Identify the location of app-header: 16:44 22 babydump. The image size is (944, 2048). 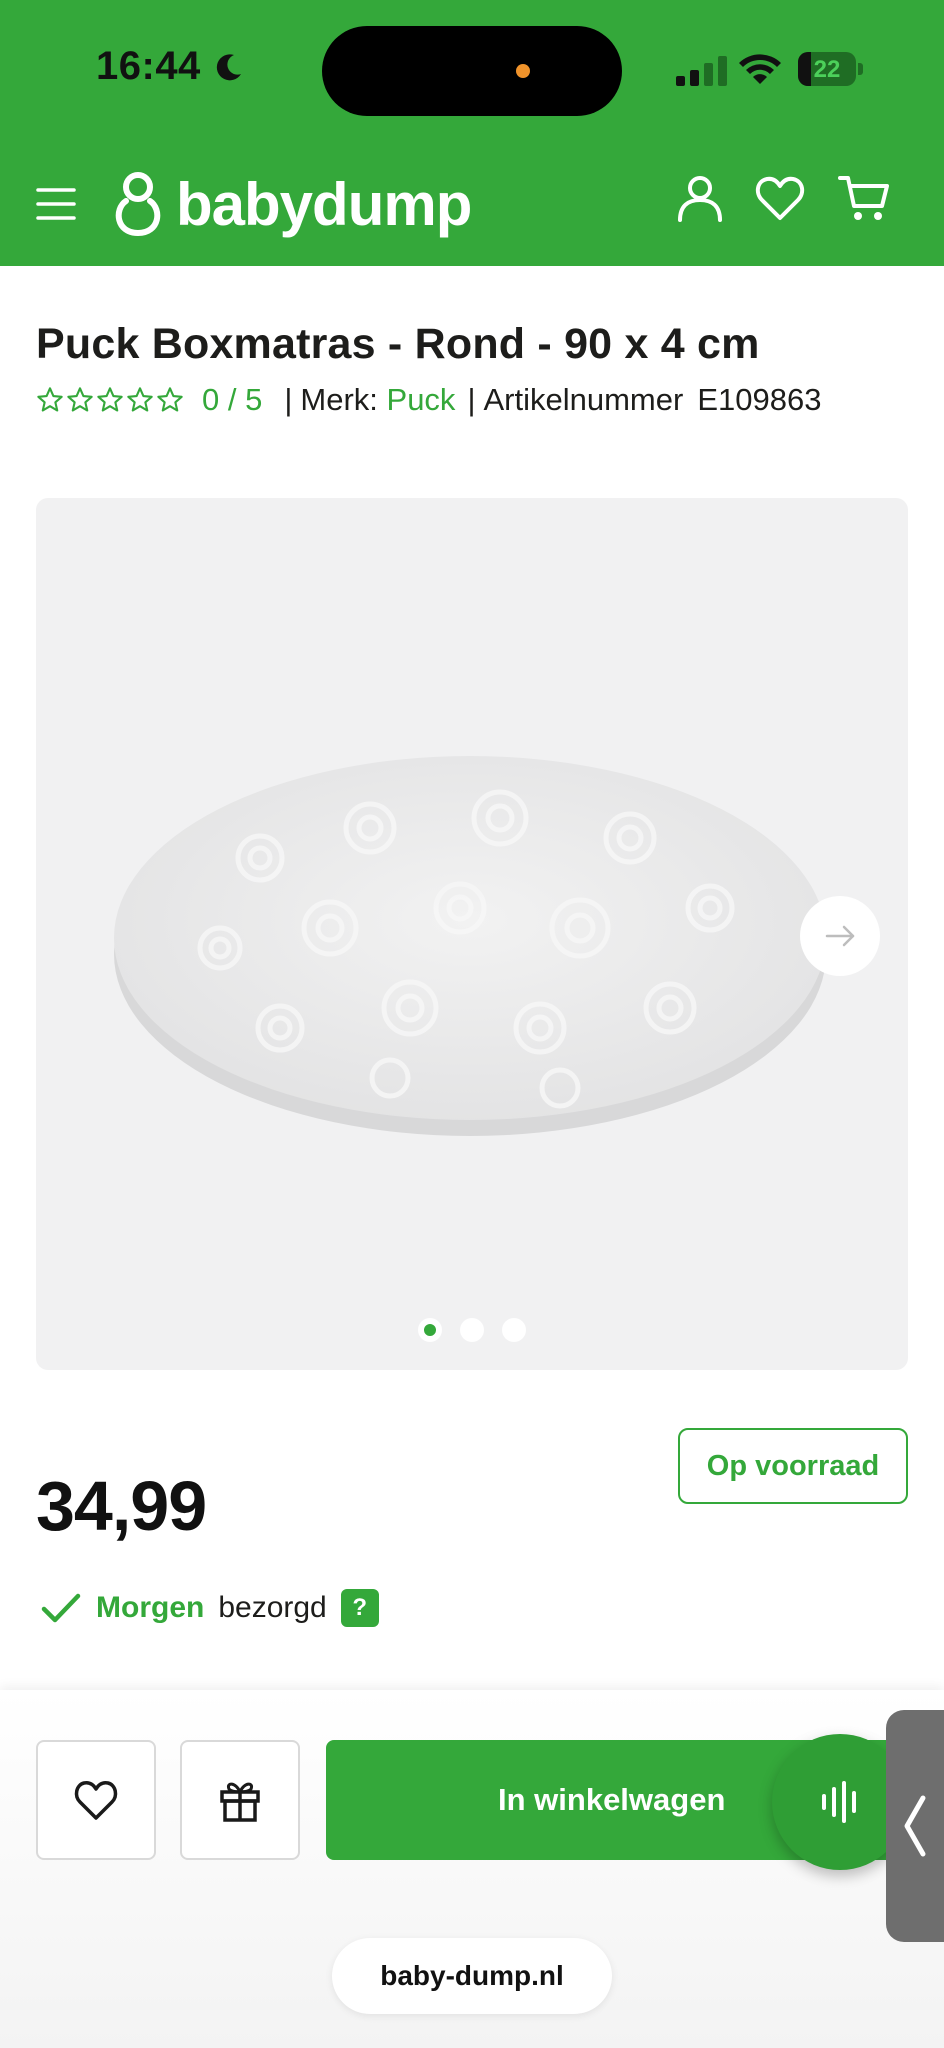
(472, 133).